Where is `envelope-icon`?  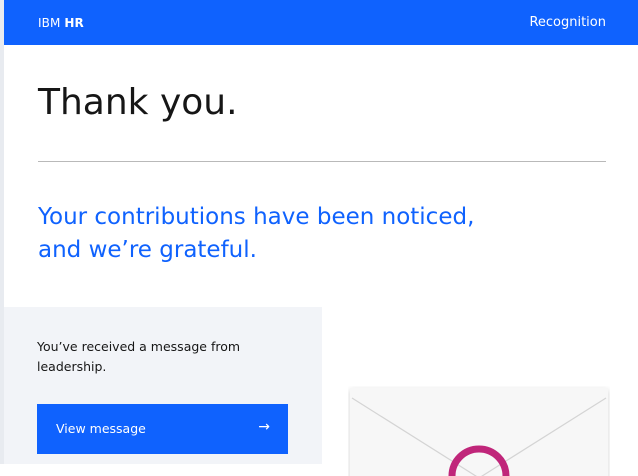
envelope-icon is located at coordinates (479, 432).